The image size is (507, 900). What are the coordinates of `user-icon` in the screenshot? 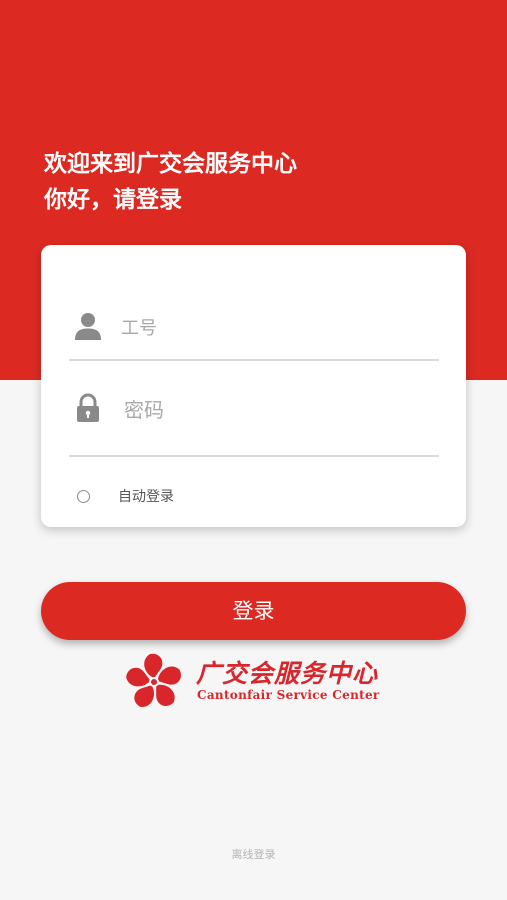 It's located at (88, 326).